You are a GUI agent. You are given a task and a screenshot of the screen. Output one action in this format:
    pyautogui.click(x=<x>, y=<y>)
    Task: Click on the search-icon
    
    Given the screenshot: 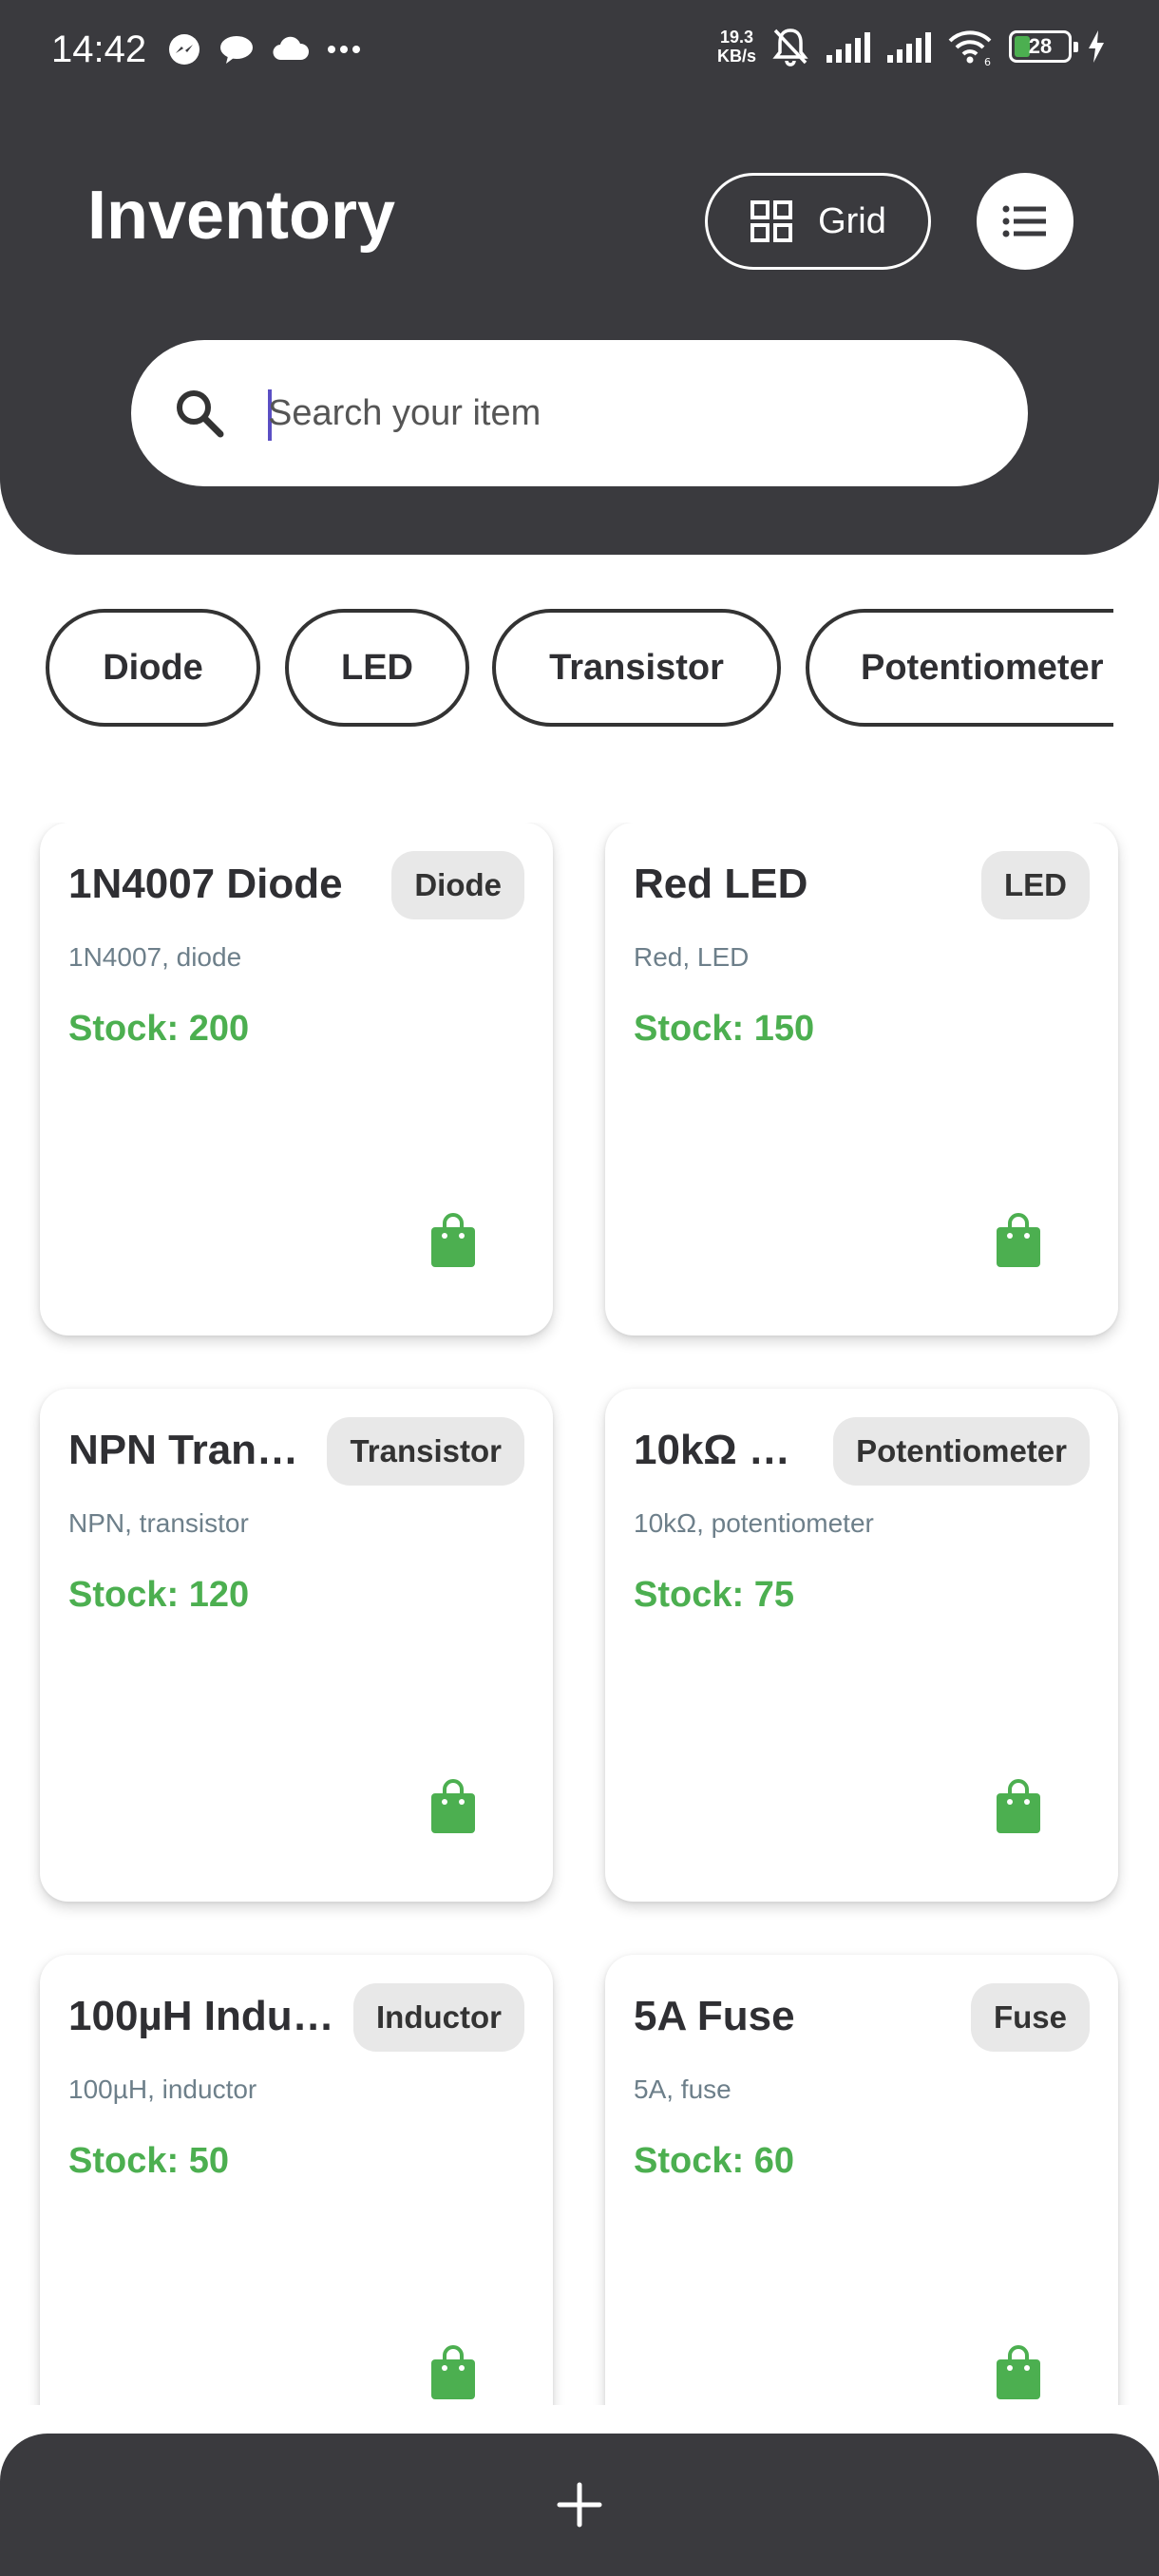 What is the action you would take?
    pyautogui.click(x=200, y=414)
    